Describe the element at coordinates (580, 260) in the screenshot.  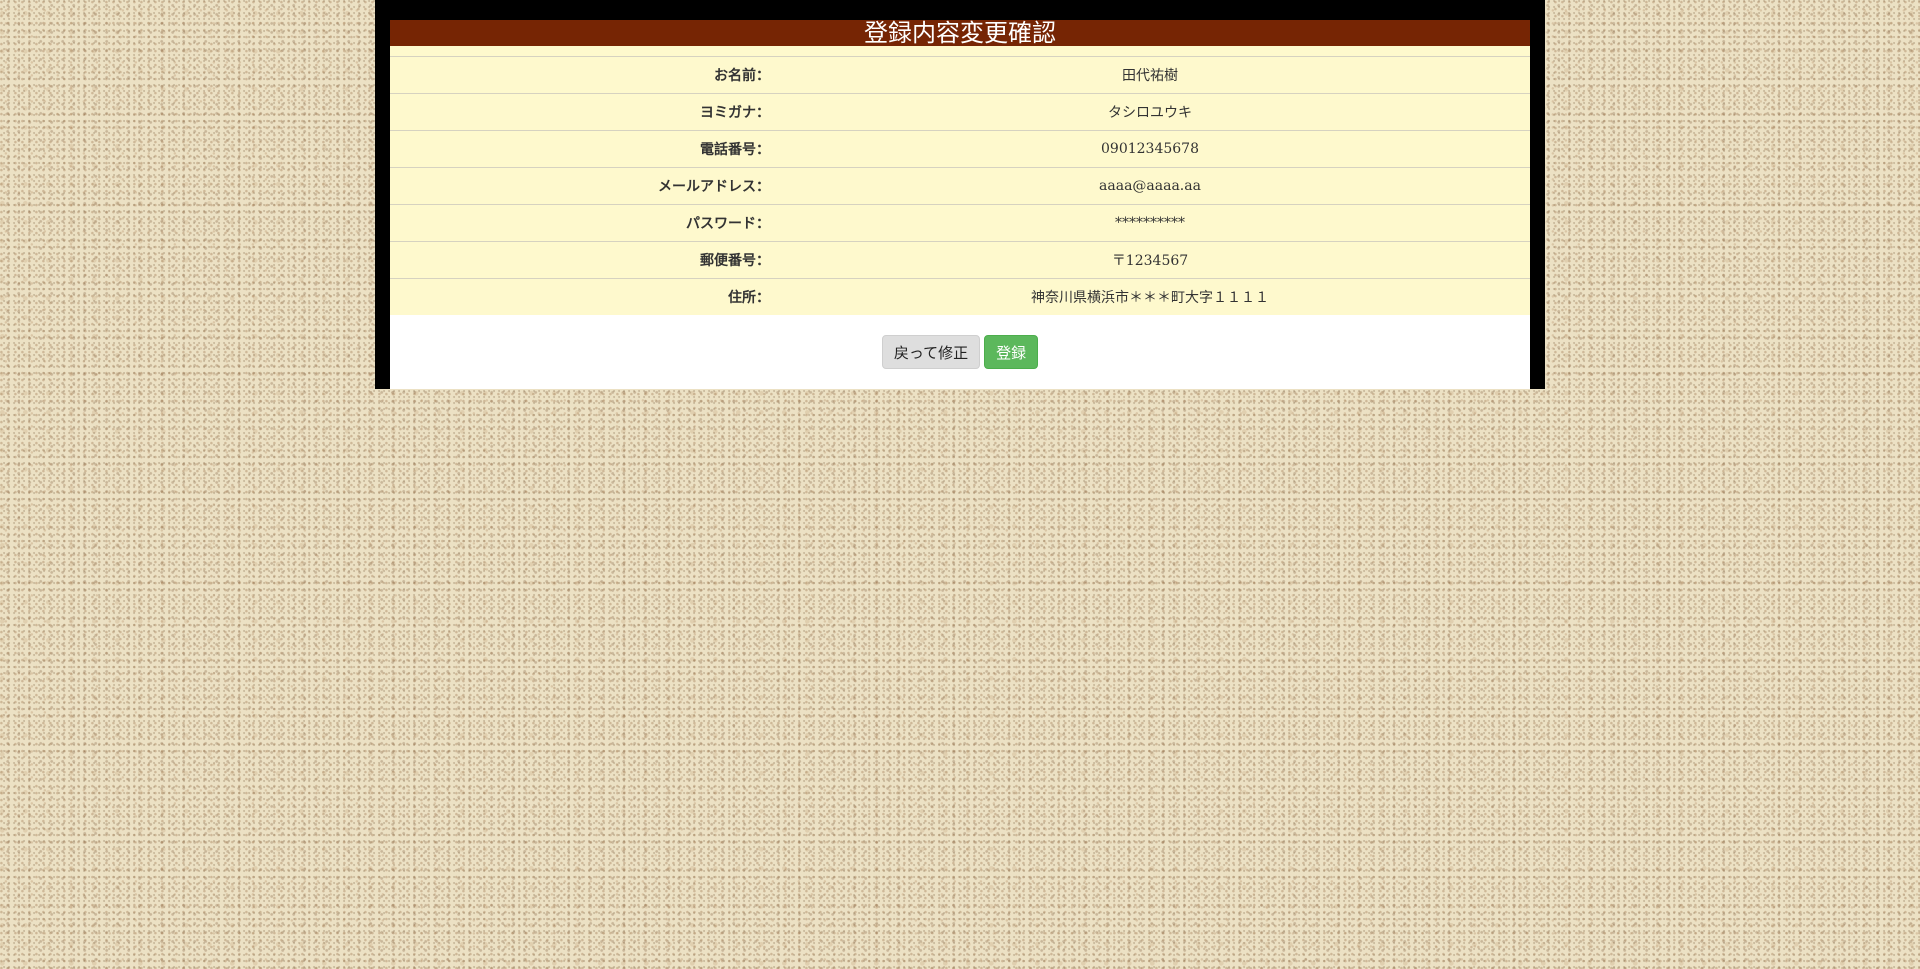
I see `postal-code-label: 郵便番号：` at that location.